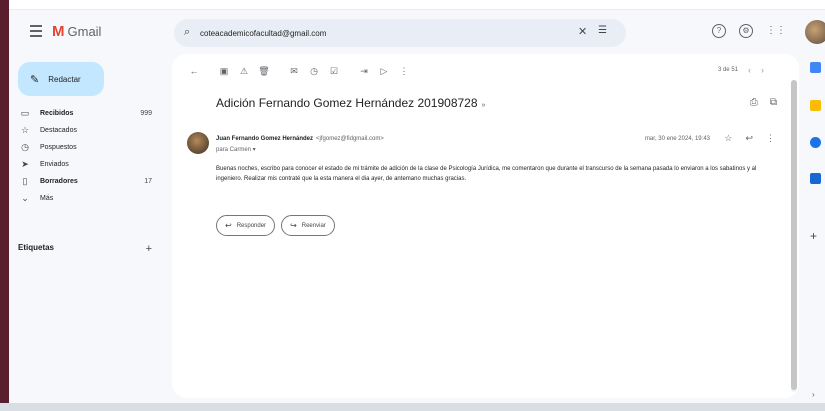 The width and height of the screenshot is (825, 411). What do you see at coordinates (412, 407) in the screenshot?
I see `window-bottom-edge` at bounding box center [412, 407].